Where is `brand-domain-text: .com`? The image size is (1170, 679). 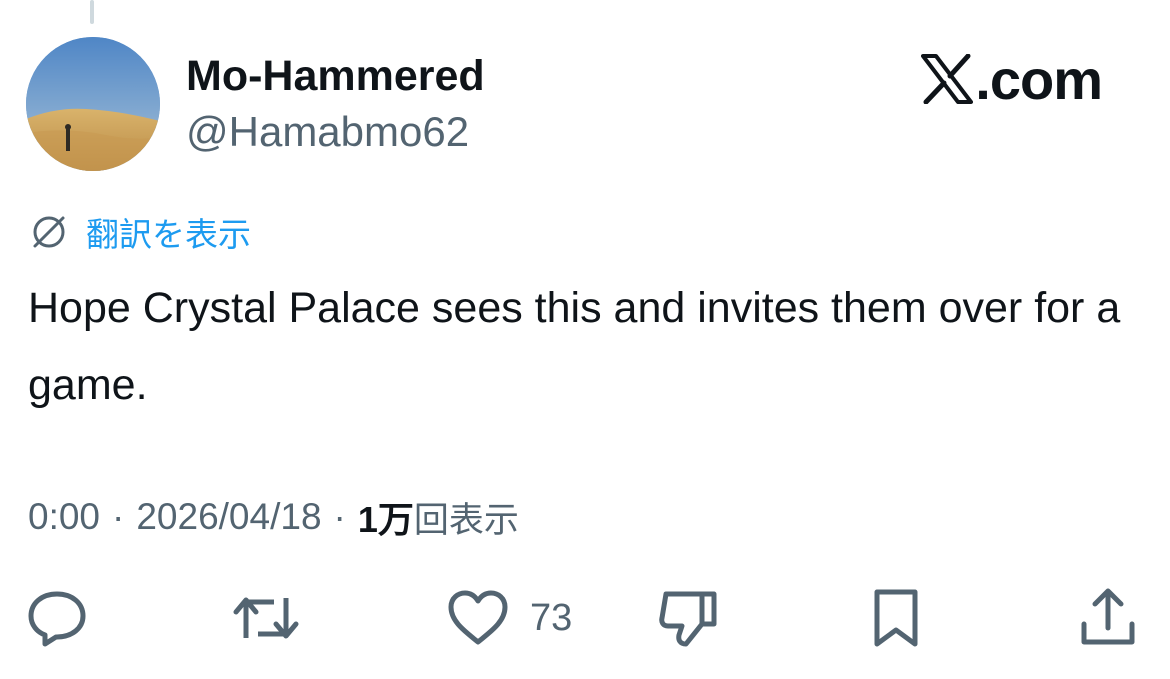
brand-domain-text: .com is located at coordinates (1039, 79).